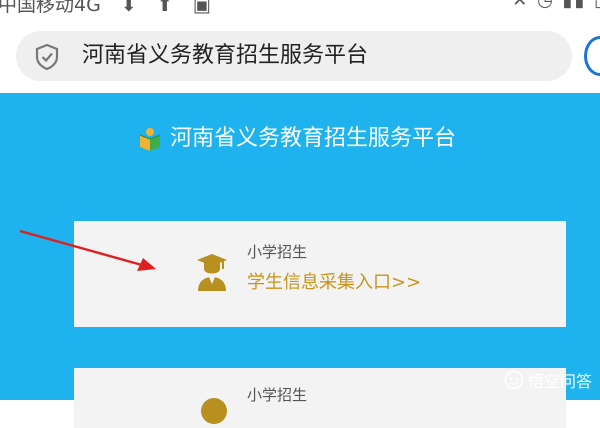  What do you see at coordinates (150, 139) in the screenshot?
I see `book-logo-icon` at bounding box center [150, 139].